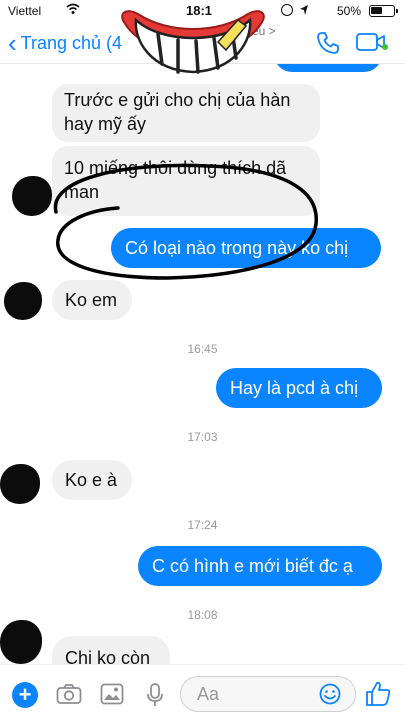  I want to click on video-camera-icon, so click(372, 42).